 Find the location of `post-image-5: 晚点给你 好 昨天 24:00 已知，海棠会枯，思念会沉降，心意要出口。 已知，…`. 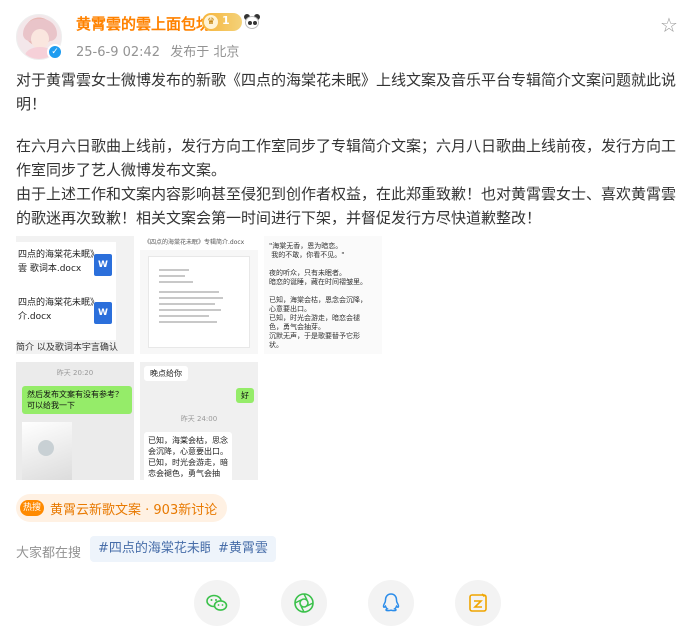

post-image-5: 晚点给你 好 昨天 24:00 已知，海棠会枯，思念会沉降，心意要出口。 已知，… is located at coordinates (199, 421).